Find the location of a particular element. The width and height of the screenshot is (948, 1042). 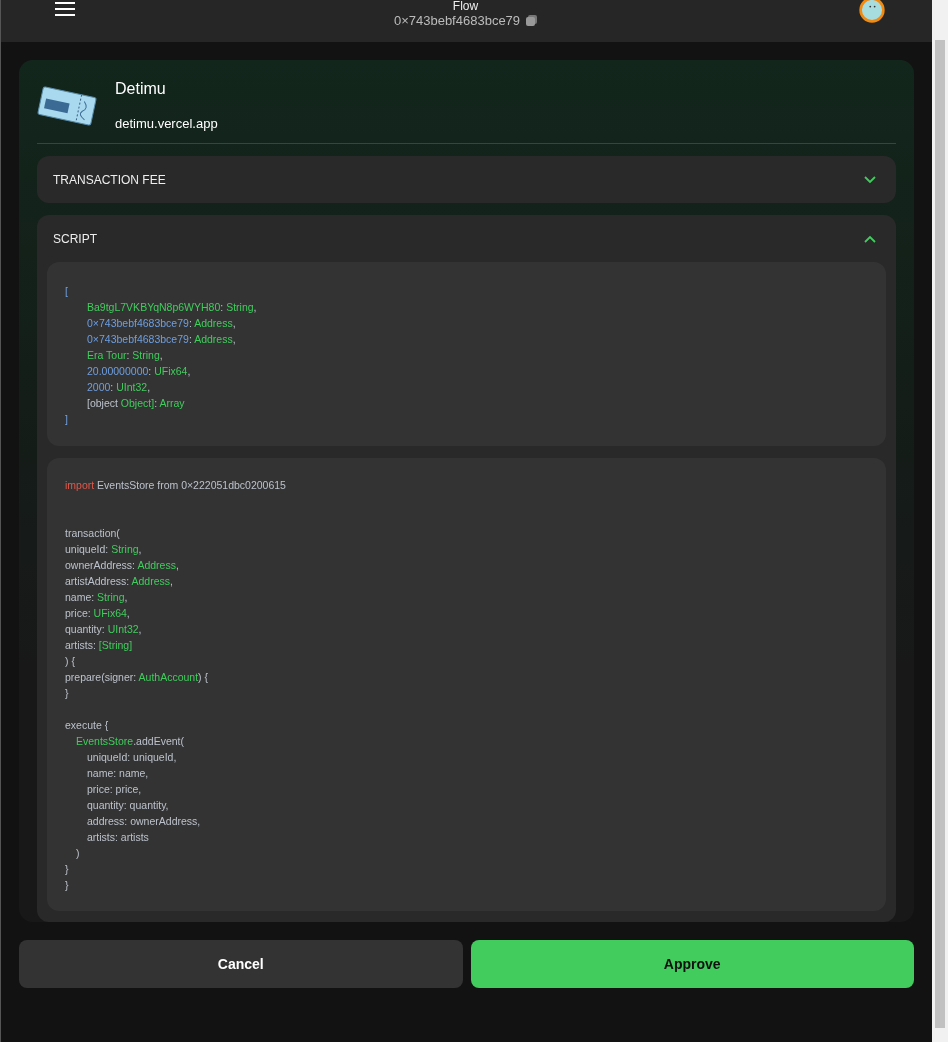

code-line: quantity: quantity, is located at coordinates (128, 805).